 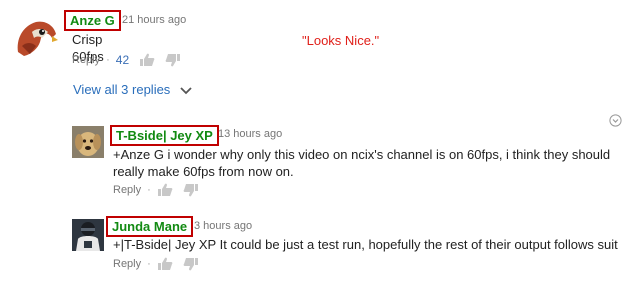 What do you see at coordinates (92, 20) in the screenshot?
I see `author-name: Anze G` at bounding box center [92, 20].